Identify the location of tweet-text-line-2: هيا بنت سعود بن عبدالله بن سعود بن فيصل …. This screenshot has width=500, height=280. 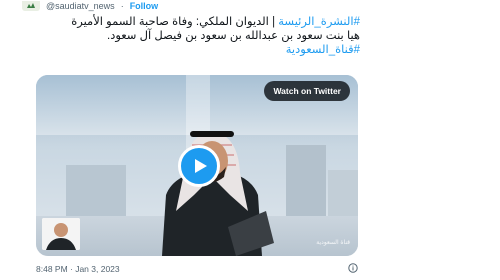
(233, 36).